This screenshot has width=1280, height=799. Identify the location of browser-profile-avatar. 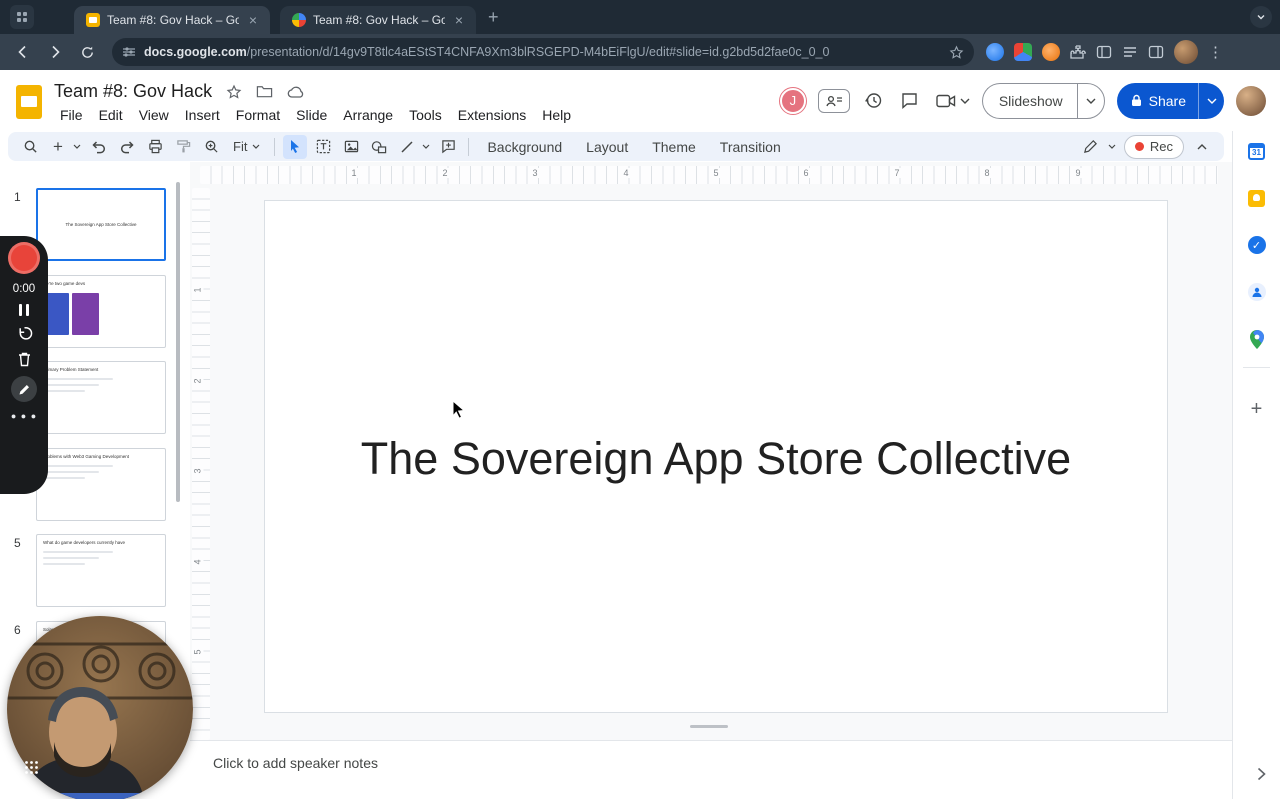
(1186, 52).